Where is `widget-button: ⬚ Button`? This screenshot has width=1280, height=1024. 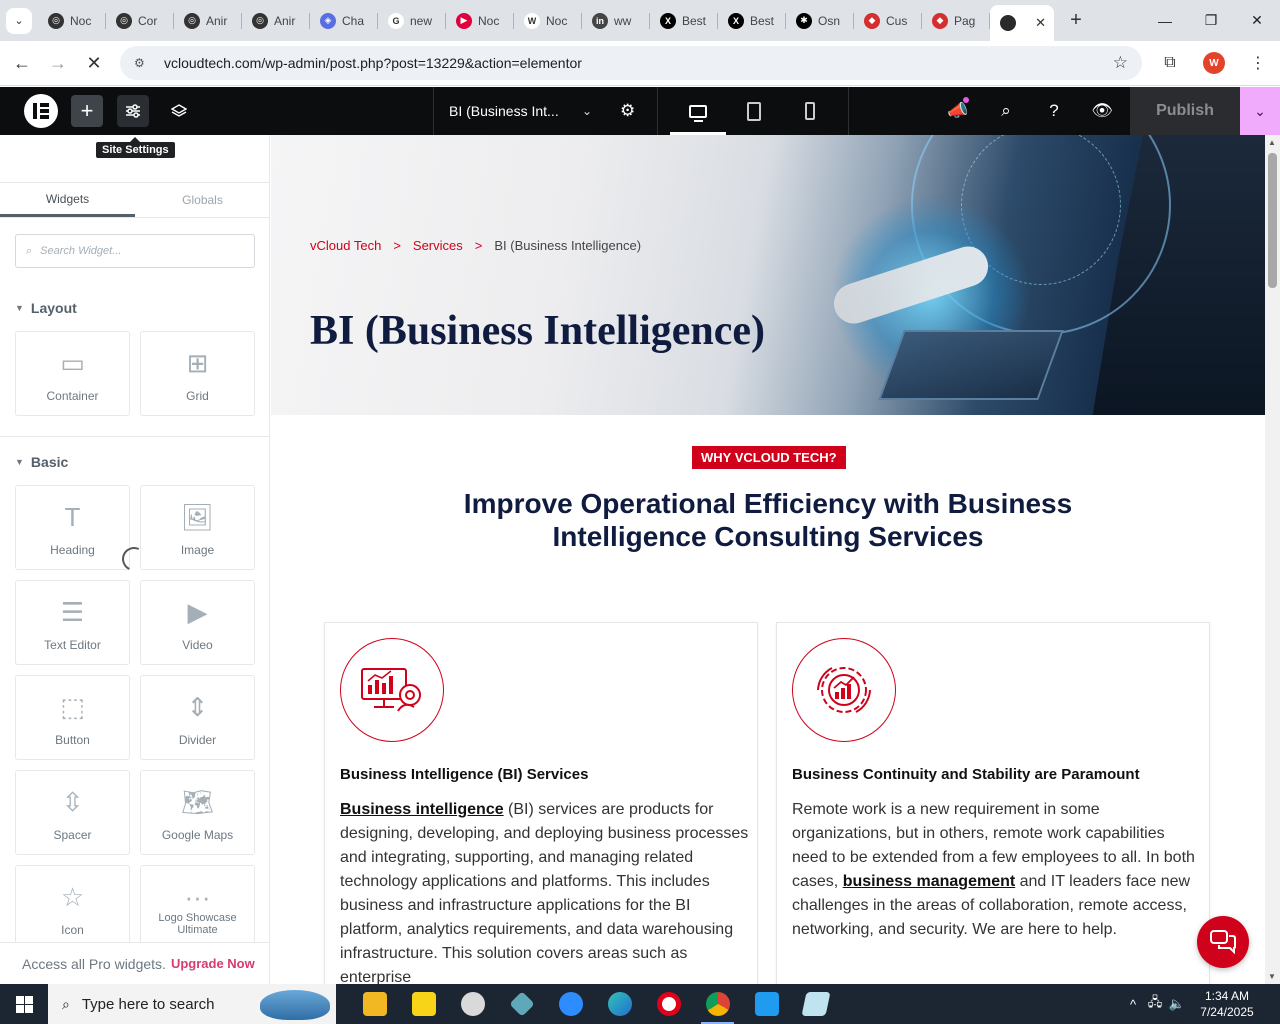
widget-button: ⬚ Button is located at coordinates (72, 717).